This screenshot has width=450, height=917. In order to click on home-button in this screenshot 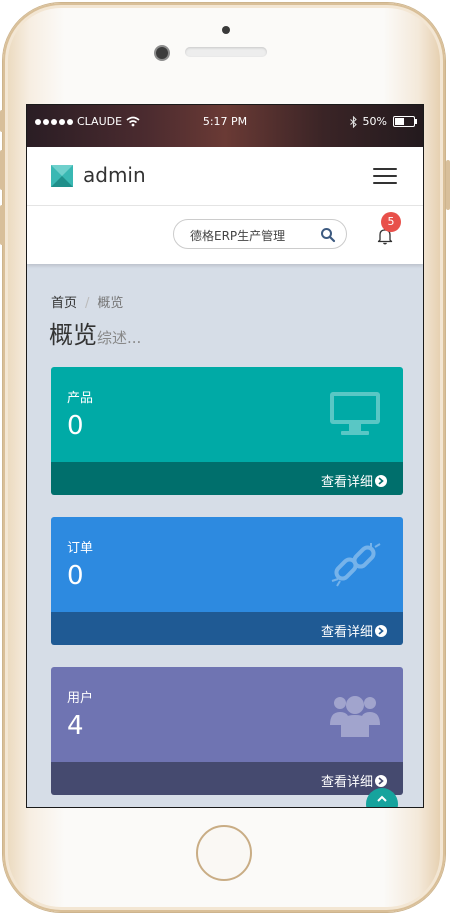, I will do `click(224, 853)`.